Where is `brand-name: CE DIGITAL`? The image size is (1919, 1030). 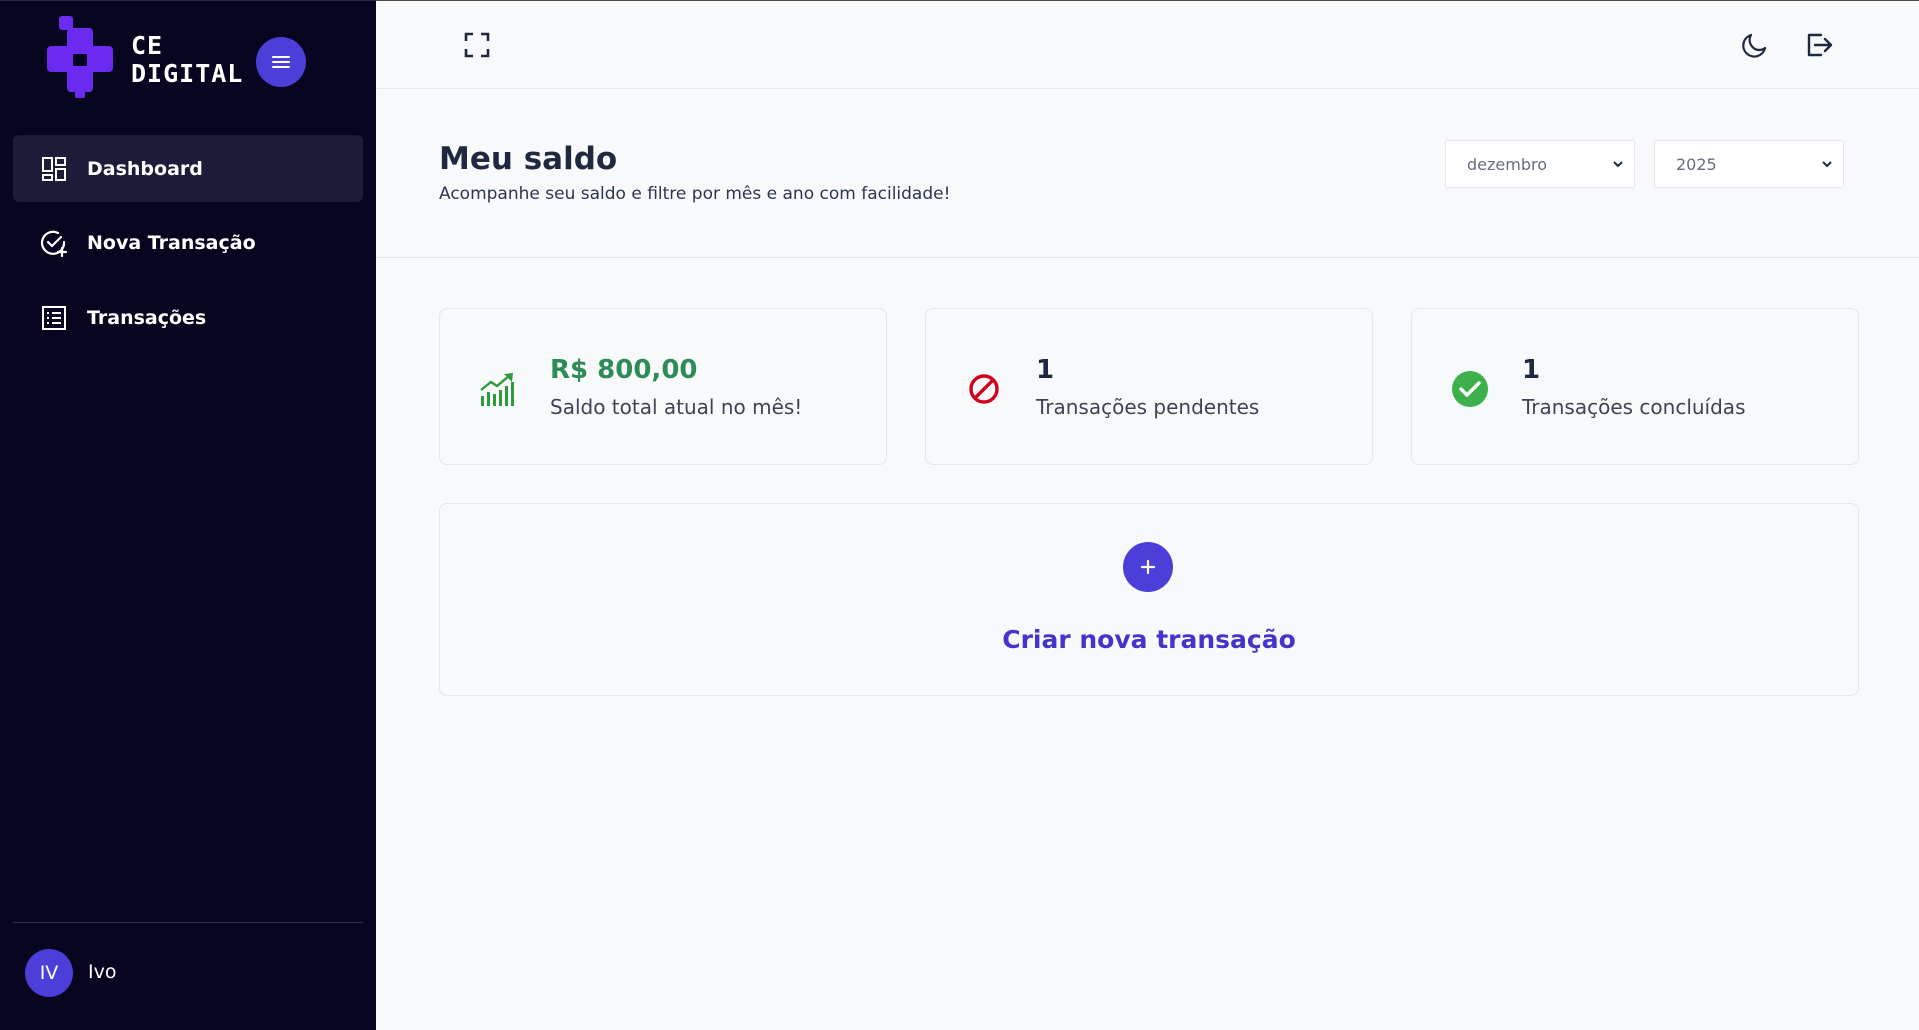
brand-name: CE DIGITAL is located at coordinates (187, 60).